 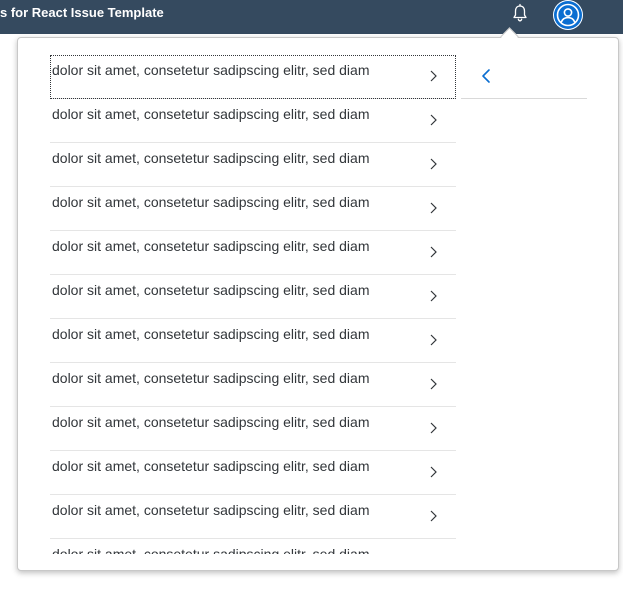 What do you see at coordinates (487, 76) in the screenshot?
I see `chevron-left-icon` at bounding box center [487, 76].